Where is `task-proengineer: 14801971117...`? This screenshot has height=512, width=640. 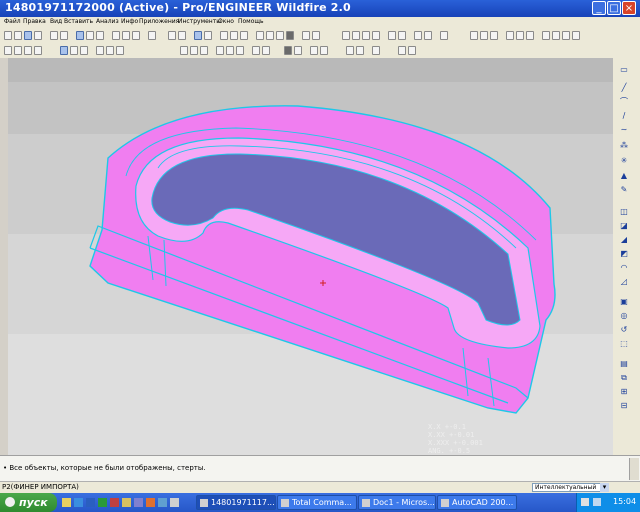 task-proengineer: 14801971117... is located at coordinates (236, 502).